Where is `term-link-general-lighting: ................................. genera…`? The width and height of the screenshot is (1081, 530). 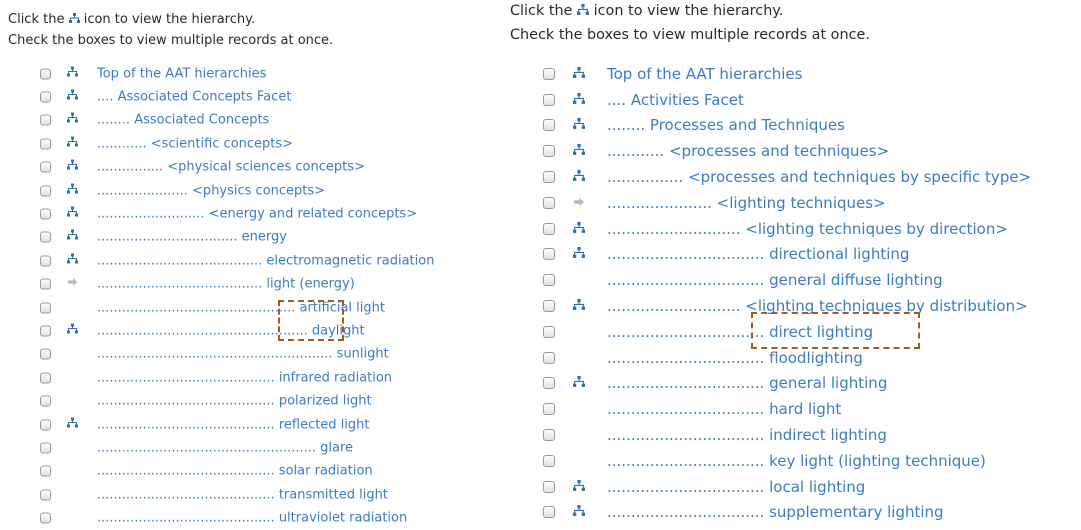 term-link-general-lighting: ................................. genera… is located at coordinates (747, 383).